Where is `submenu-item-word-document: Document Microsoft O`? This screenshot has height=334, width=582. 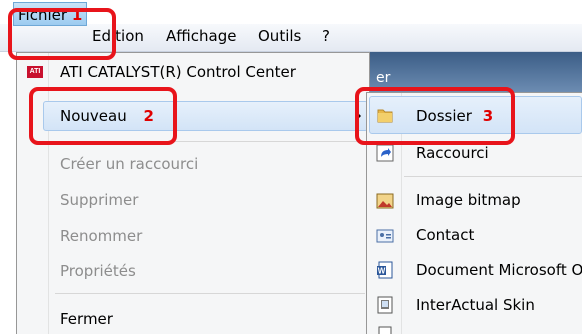
submenu-item-word-document: Document Microsoft O is located at coordinates (499, 270).